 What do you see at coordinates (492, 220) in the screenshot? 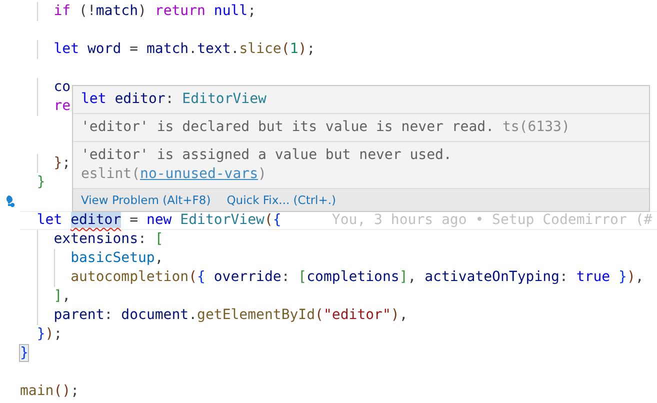
I see `blame-annotation: You, 3 hours ago • Setup Codemirror (#` at bounding box center [492, 220].